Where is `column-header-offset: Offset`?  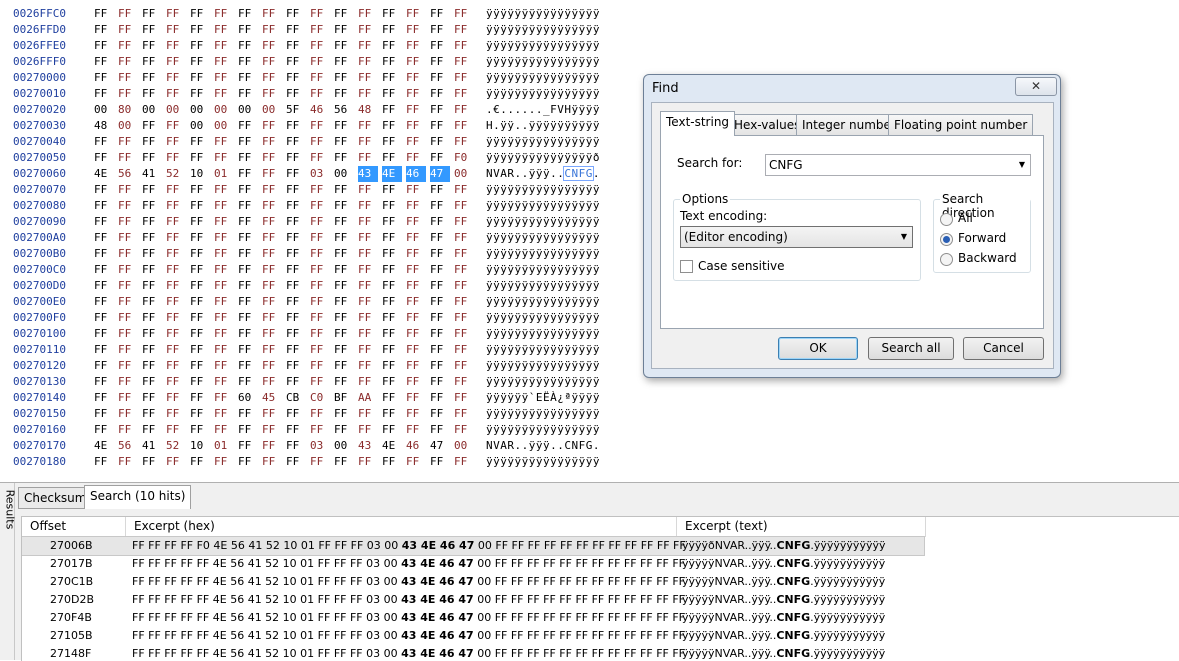 column-header-offset: Offset is located at coordinates (74, 527).